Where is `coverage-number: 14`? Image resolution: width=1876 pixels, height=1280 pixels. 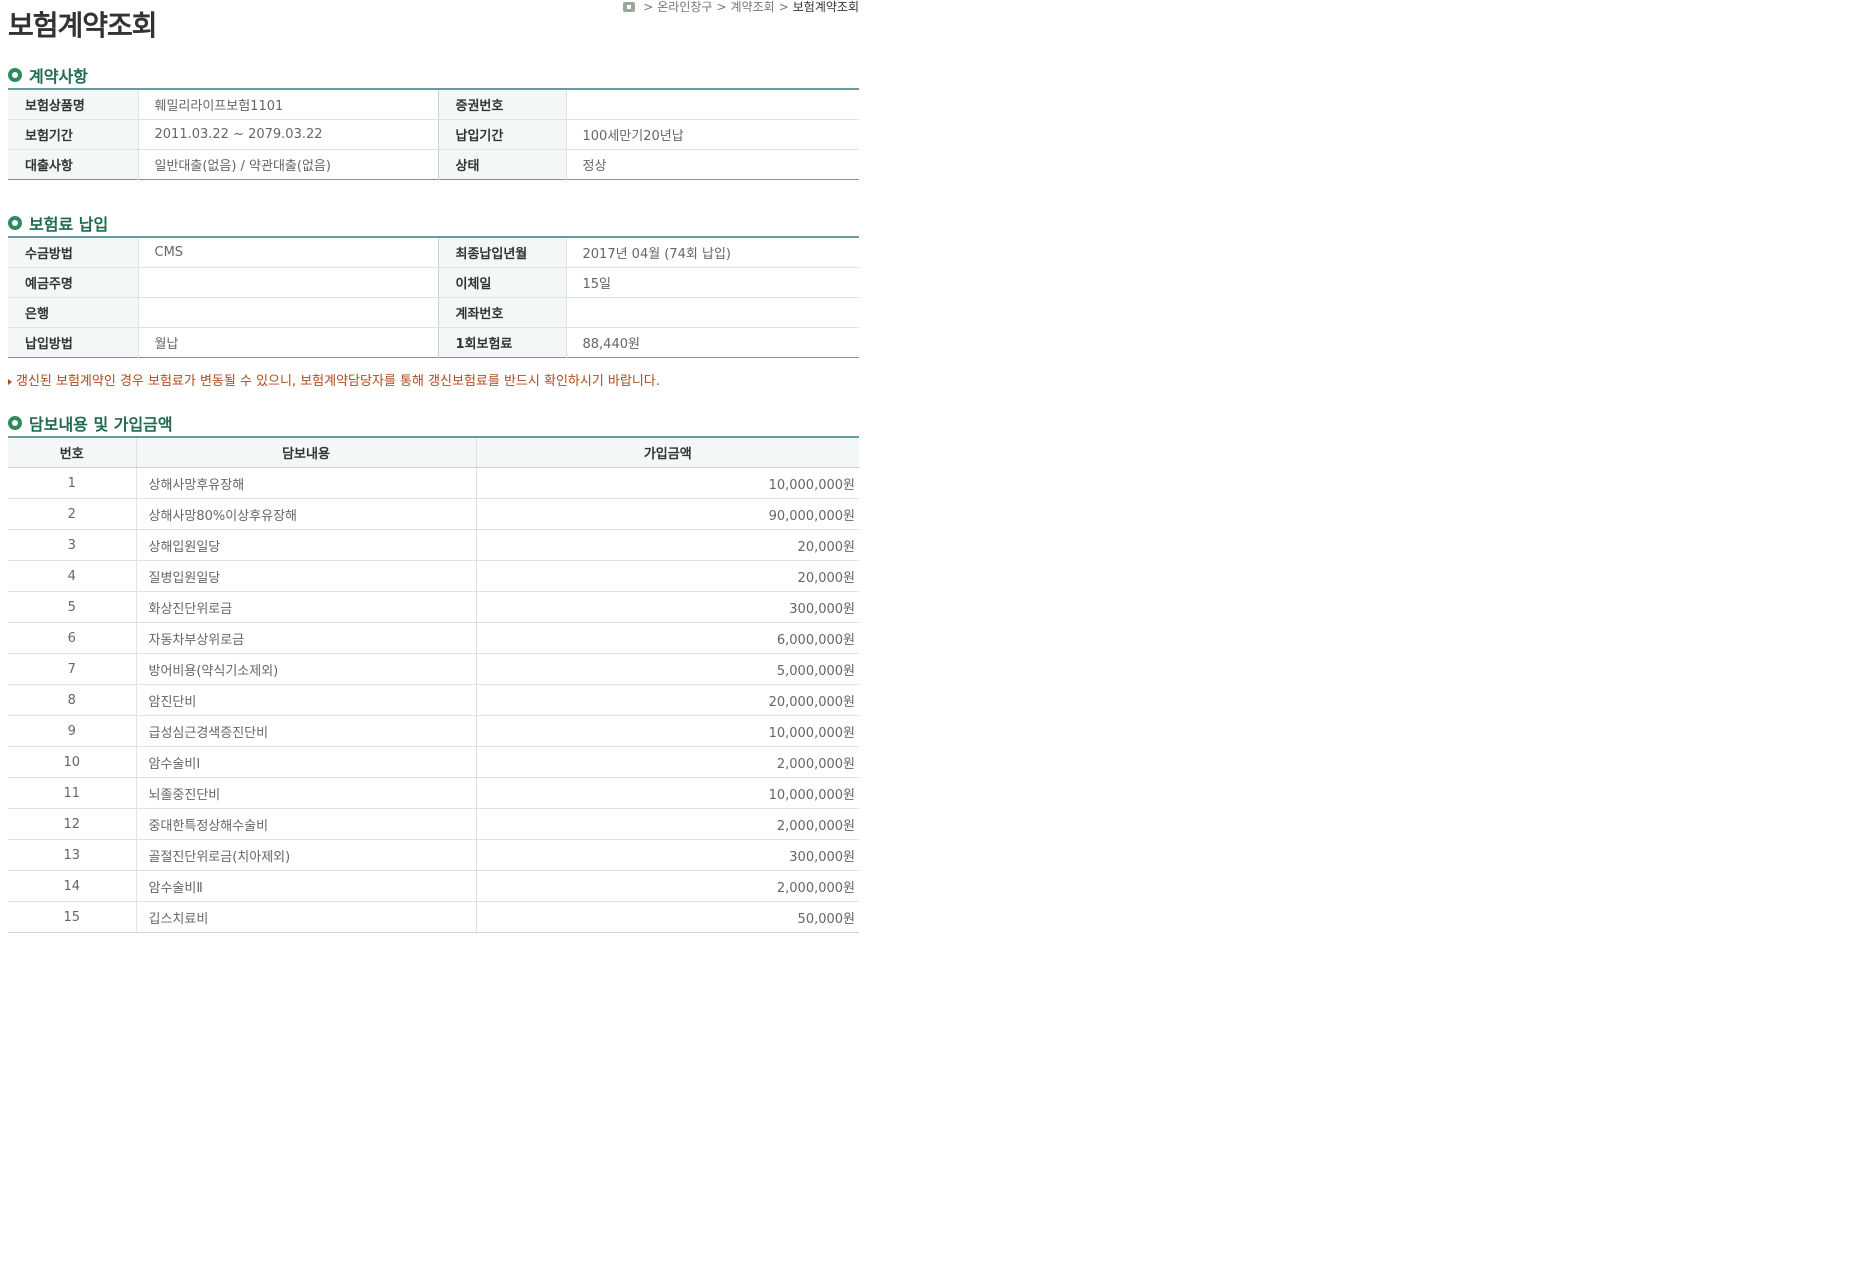 coverage-number: 14 is located at coordinates (72, 886).